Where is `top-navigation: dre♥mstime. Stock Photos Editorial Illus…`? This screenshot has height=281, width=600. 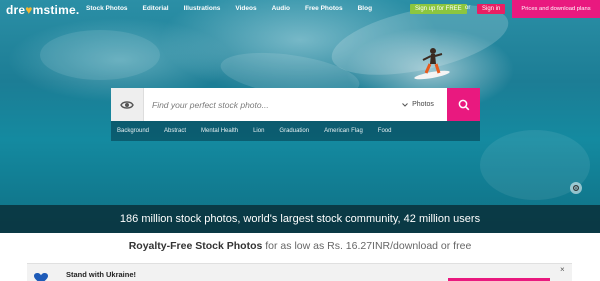
top-navigation: dre♥mstime. Stock Photos Editorial Illus… is located at coordinates (300, 9).